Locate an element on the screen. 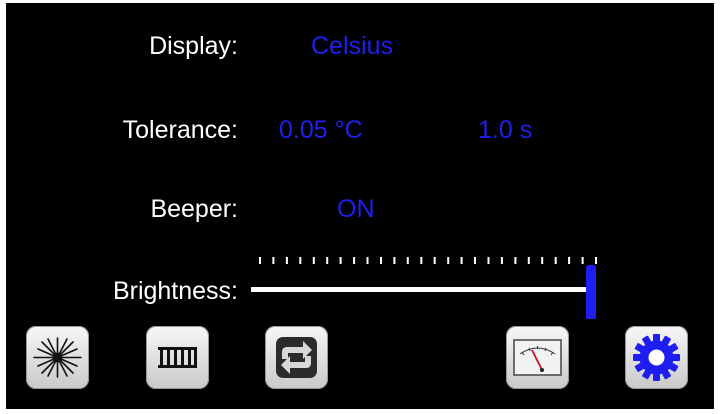 This screenshot has width=722, height=414. settings-button is located at coordinates (656, 357).